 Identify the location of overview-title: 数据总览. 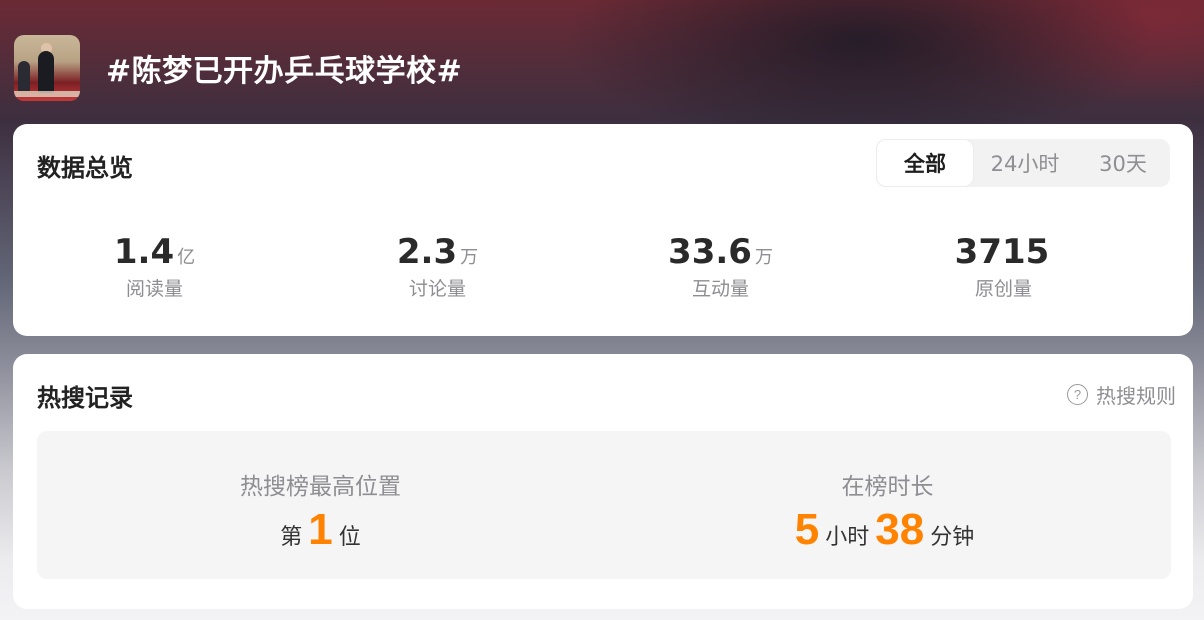
(85, 168).